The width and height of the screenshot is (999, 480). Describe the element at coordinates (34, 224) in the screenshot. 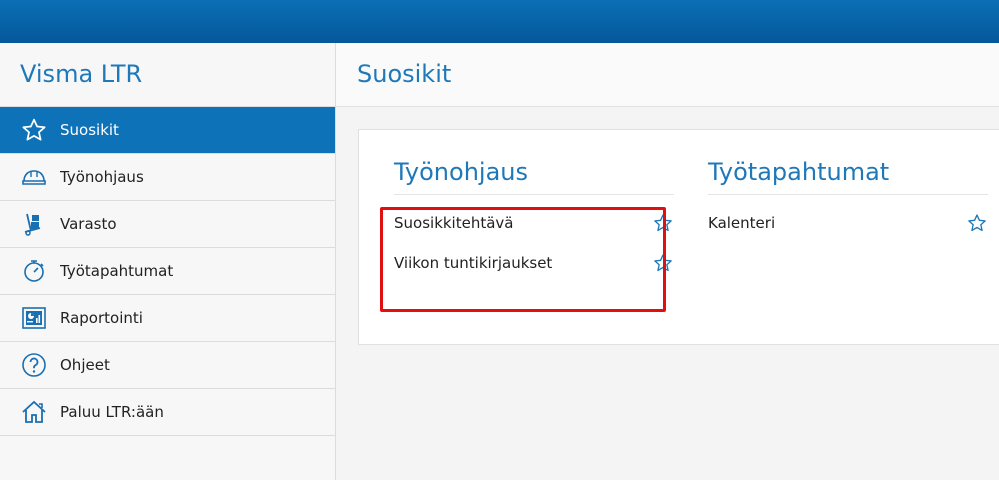

I see `handtruck-icon` at that location.